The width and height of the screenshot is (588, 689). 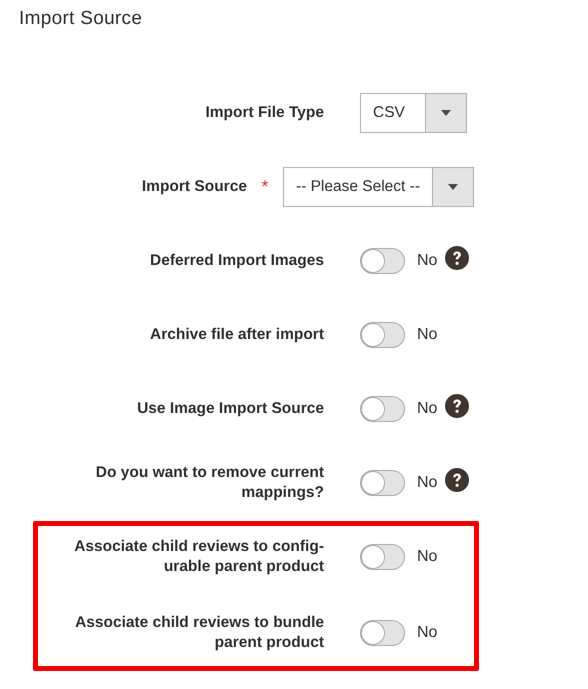 What do you see at coordinates (264, 113) in the screenshot?
I see `field-label: Import File Type` at bounding box center [264, 113].